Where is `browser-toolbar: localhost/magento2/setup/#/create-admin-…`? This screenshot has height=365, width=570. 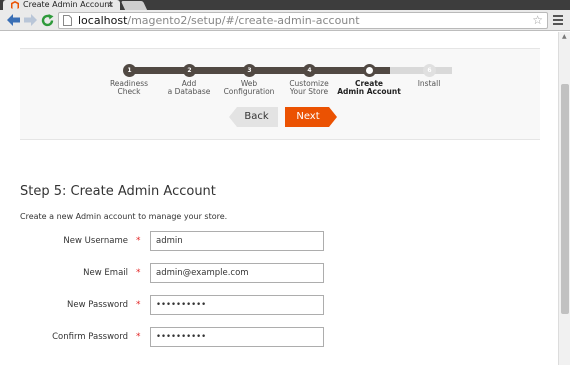 browser-toolbar: localhost/magento2/setup/#/create-admin-… is located at coordinates (285, 20).